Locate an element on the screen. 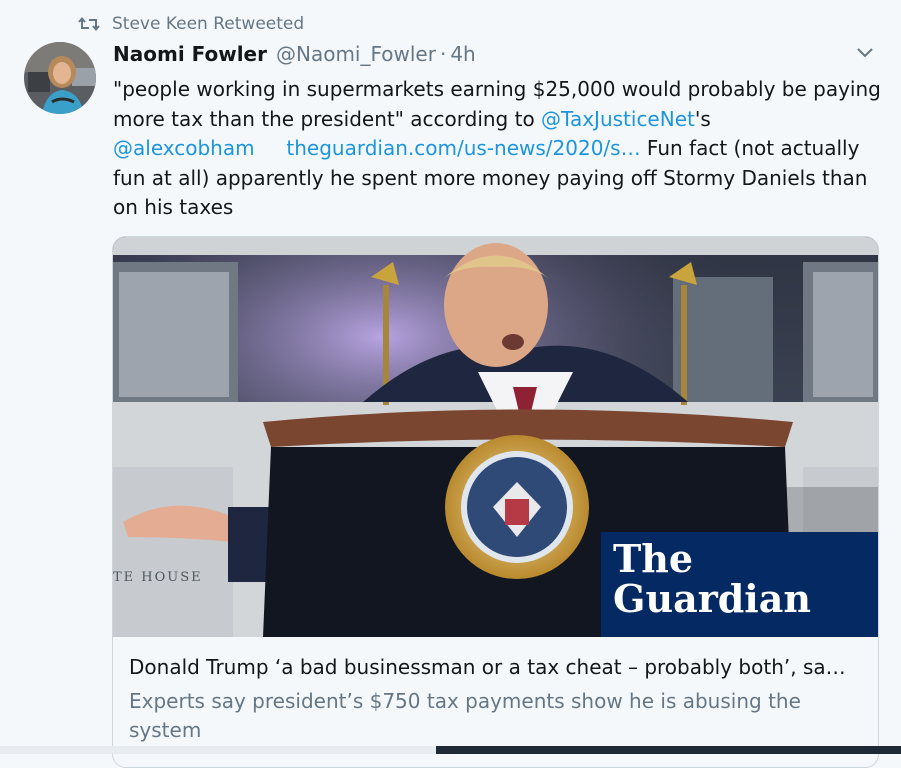 The image size is (901, 768). footer-divider is located at coordinates (218, 750).